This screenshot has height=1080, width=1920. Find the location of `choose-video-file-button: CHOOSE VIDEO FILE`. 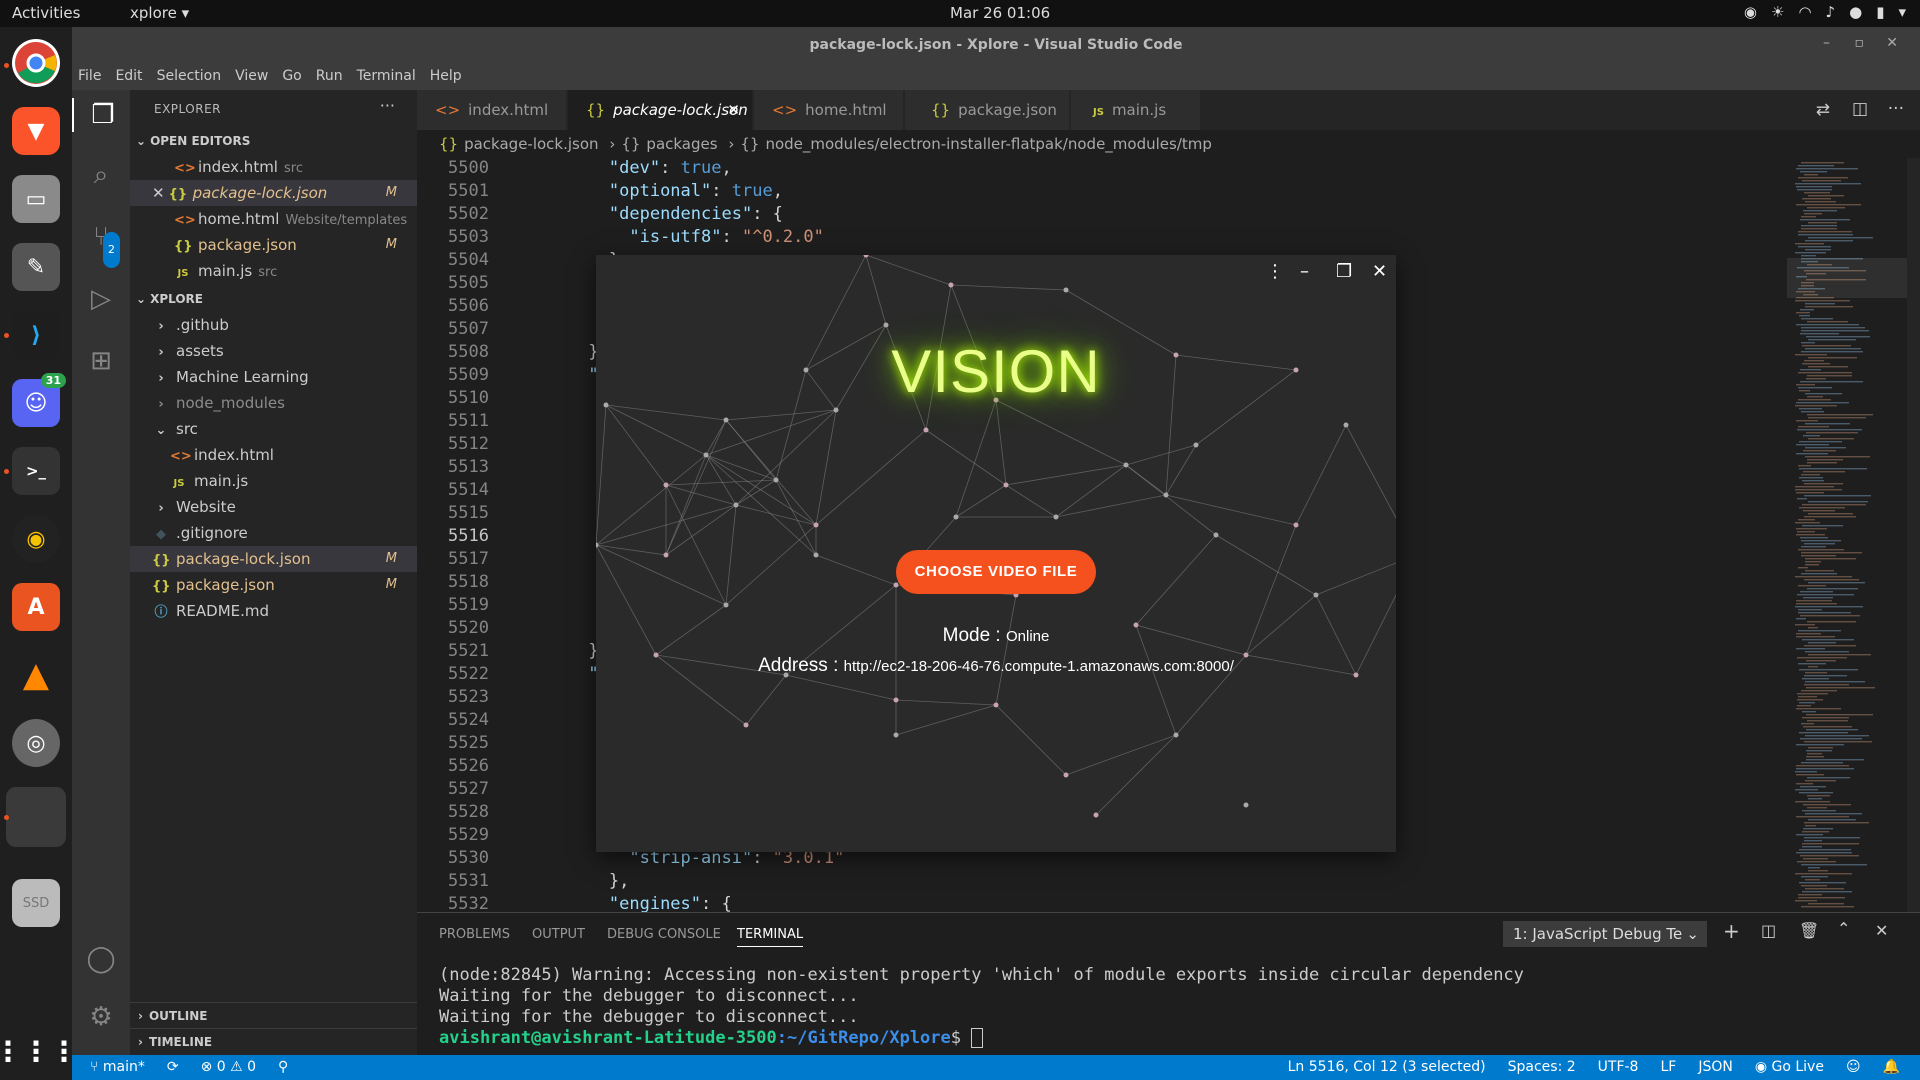

choose-video-file-button: CHOOSE VIDEO FILE is located at coordinates (996, 572).